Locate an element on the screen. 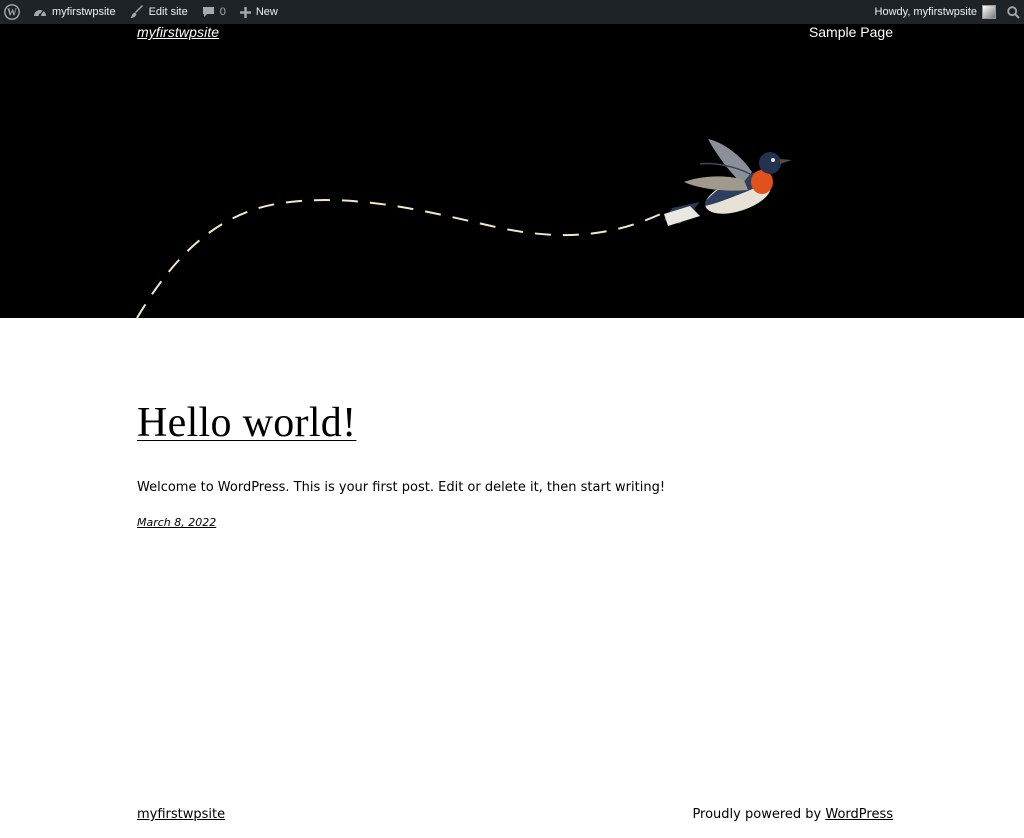  my-account-menu: Howdy, myfirstwpsite is located at coordinates (935, 12).